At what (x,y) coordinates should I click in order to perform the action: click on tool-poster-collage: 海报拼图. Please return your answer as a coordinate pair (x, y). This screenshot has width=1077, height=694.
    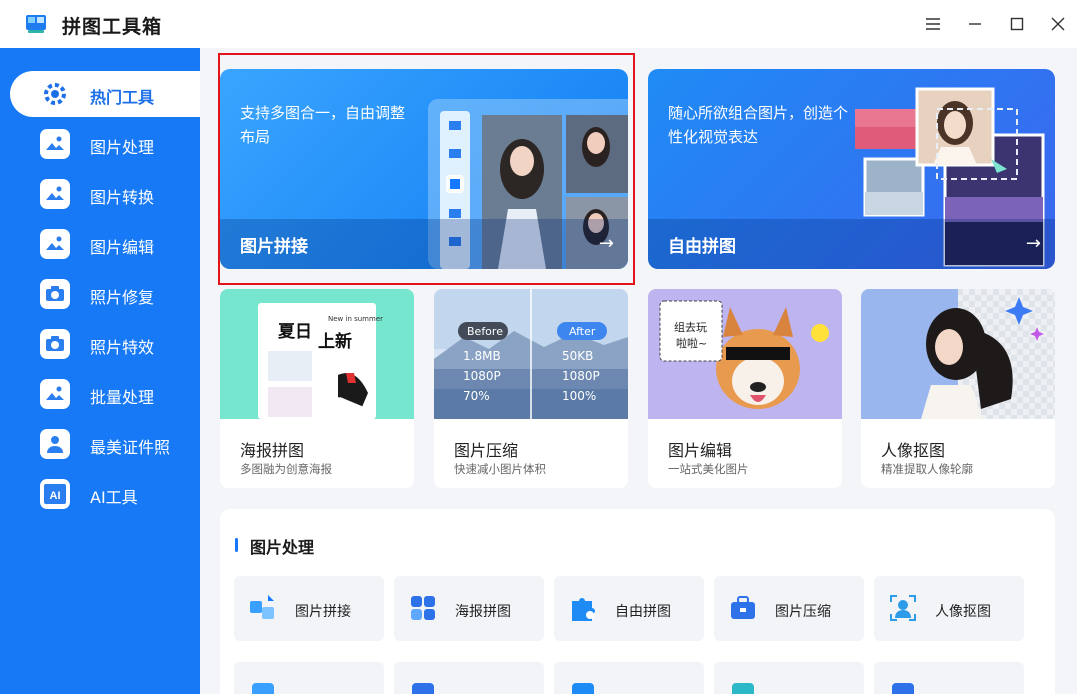
    Looking at the image, I should click on (469, 608).